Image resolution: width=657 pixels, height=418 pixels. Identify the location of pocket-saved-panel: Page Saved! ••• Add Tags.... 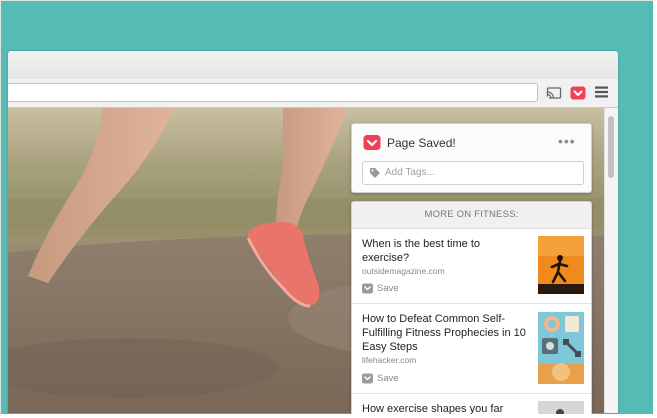
(471, 158).